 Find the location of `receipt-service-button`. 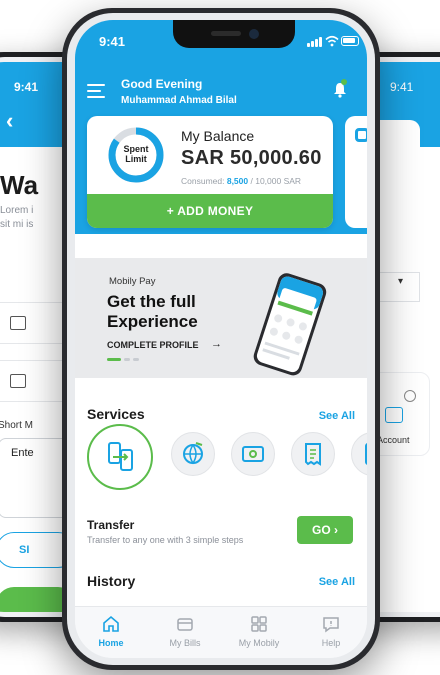

receipt-service-button is located at coordinates (313, 454).